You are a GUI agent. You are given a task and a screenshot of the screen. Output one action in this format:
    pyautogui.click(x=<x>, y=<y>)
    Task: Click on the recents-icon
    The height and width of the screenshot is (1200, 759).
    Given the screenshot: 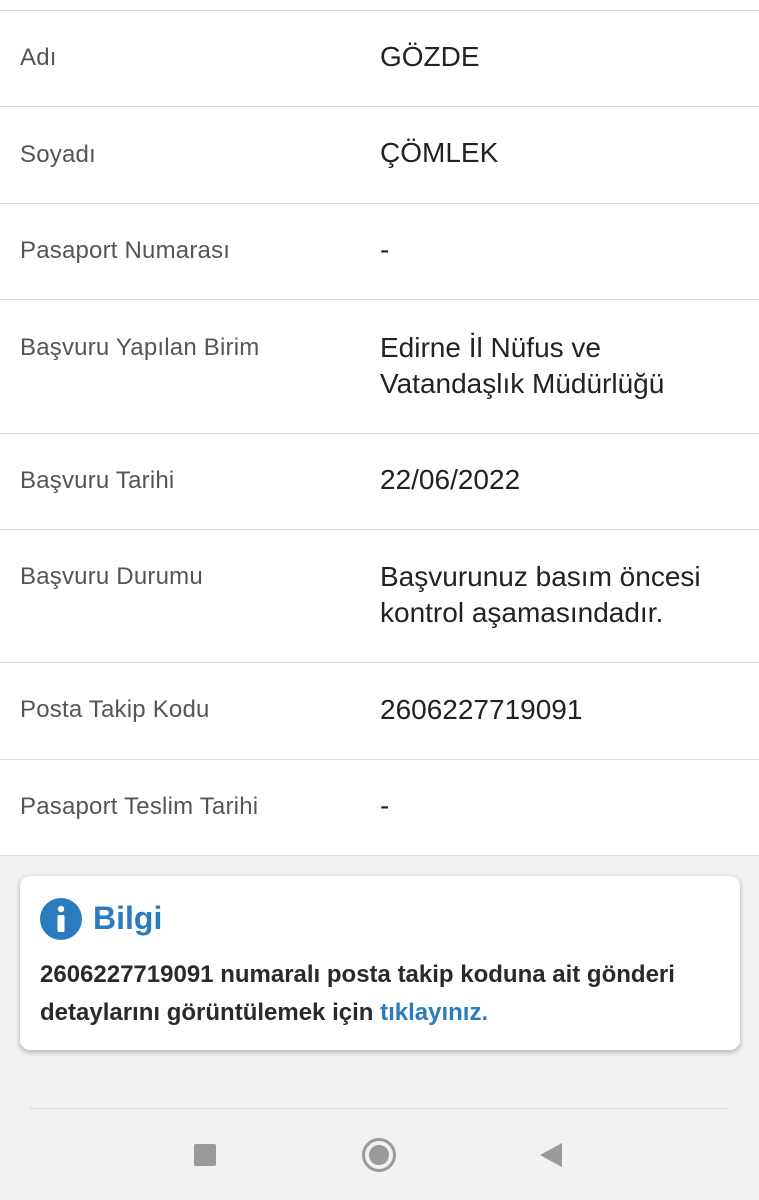 What is the action you would take?
    pyautogui.click(x=205, y=1155)
    